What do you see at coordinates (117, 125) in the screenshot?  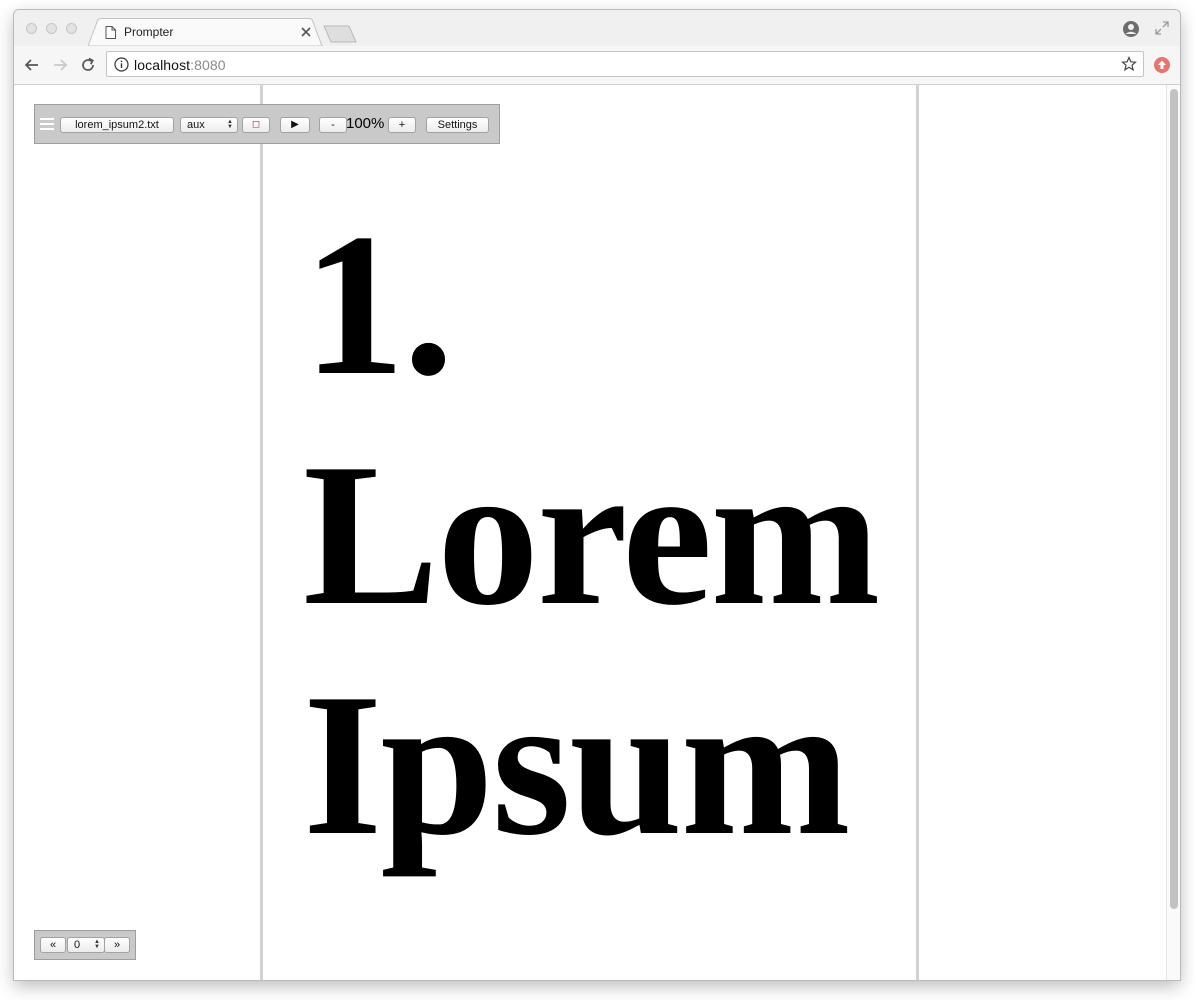 I see `file-button: lorem_ipsum2.txt` at bounding box center [117, 125].